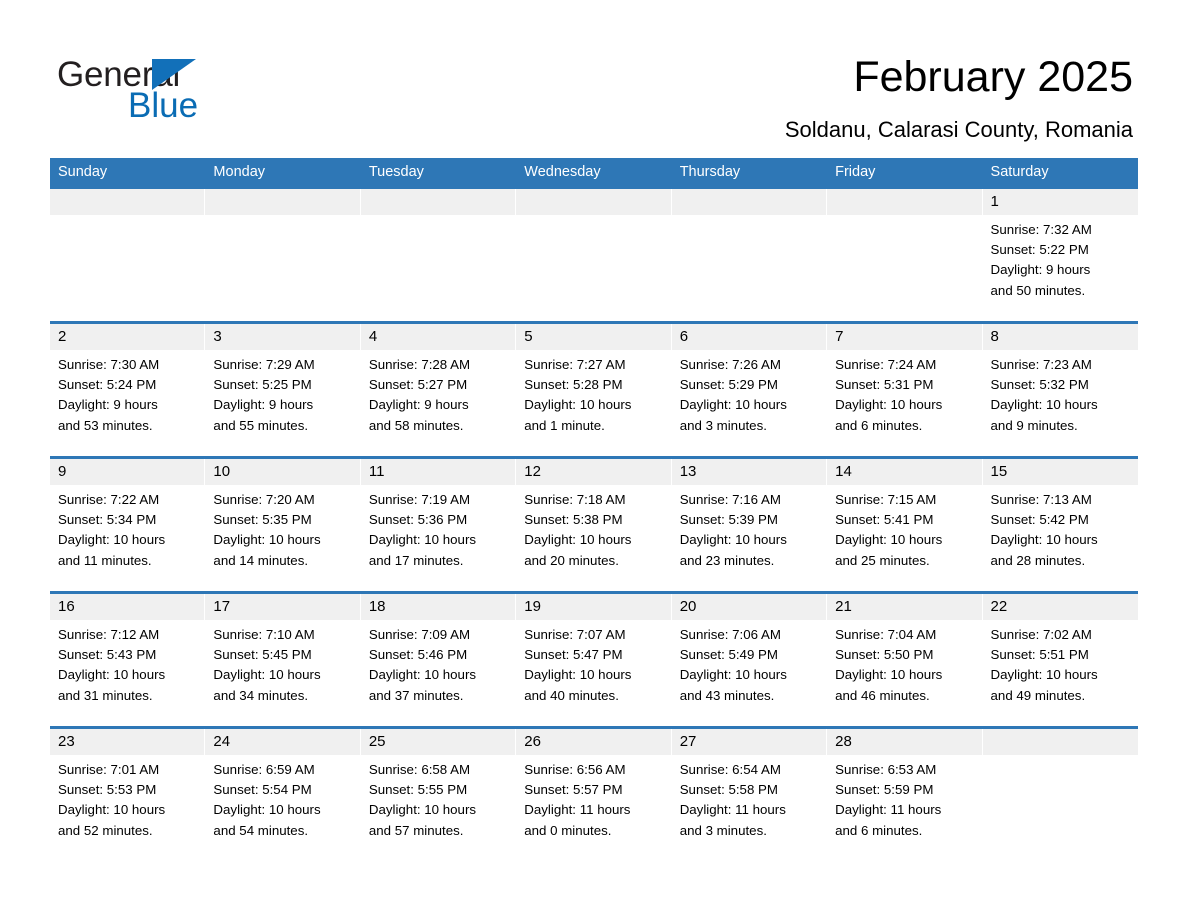 This screenshot has height=918, width=1188. What do you see at coordinates (1034, 425) in the screenshot?
I see `daylight-duration-line-2: and 9 minutes.` at bounding box center [1034, 425].